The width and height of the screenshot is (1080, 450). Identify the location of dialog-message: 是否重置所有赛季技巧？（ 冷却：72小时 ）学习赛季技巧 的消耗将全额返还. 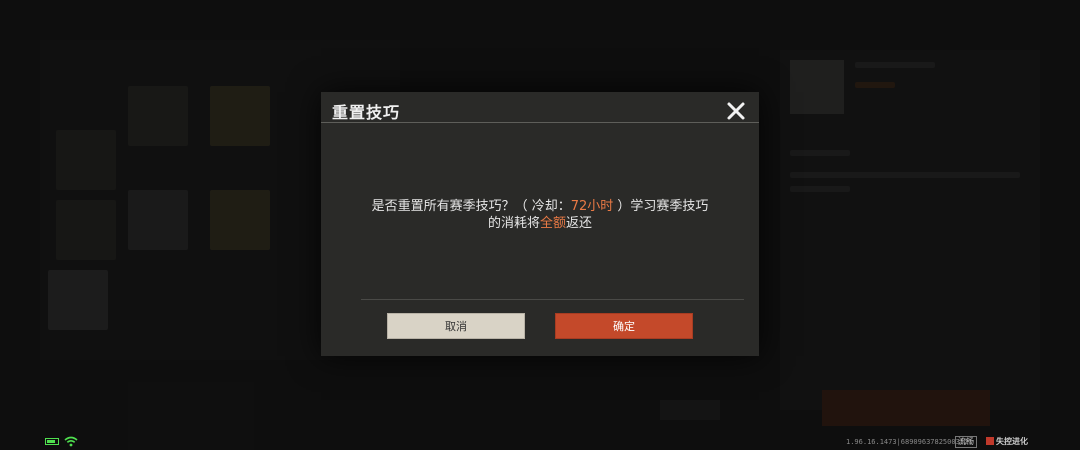
(540, 215).